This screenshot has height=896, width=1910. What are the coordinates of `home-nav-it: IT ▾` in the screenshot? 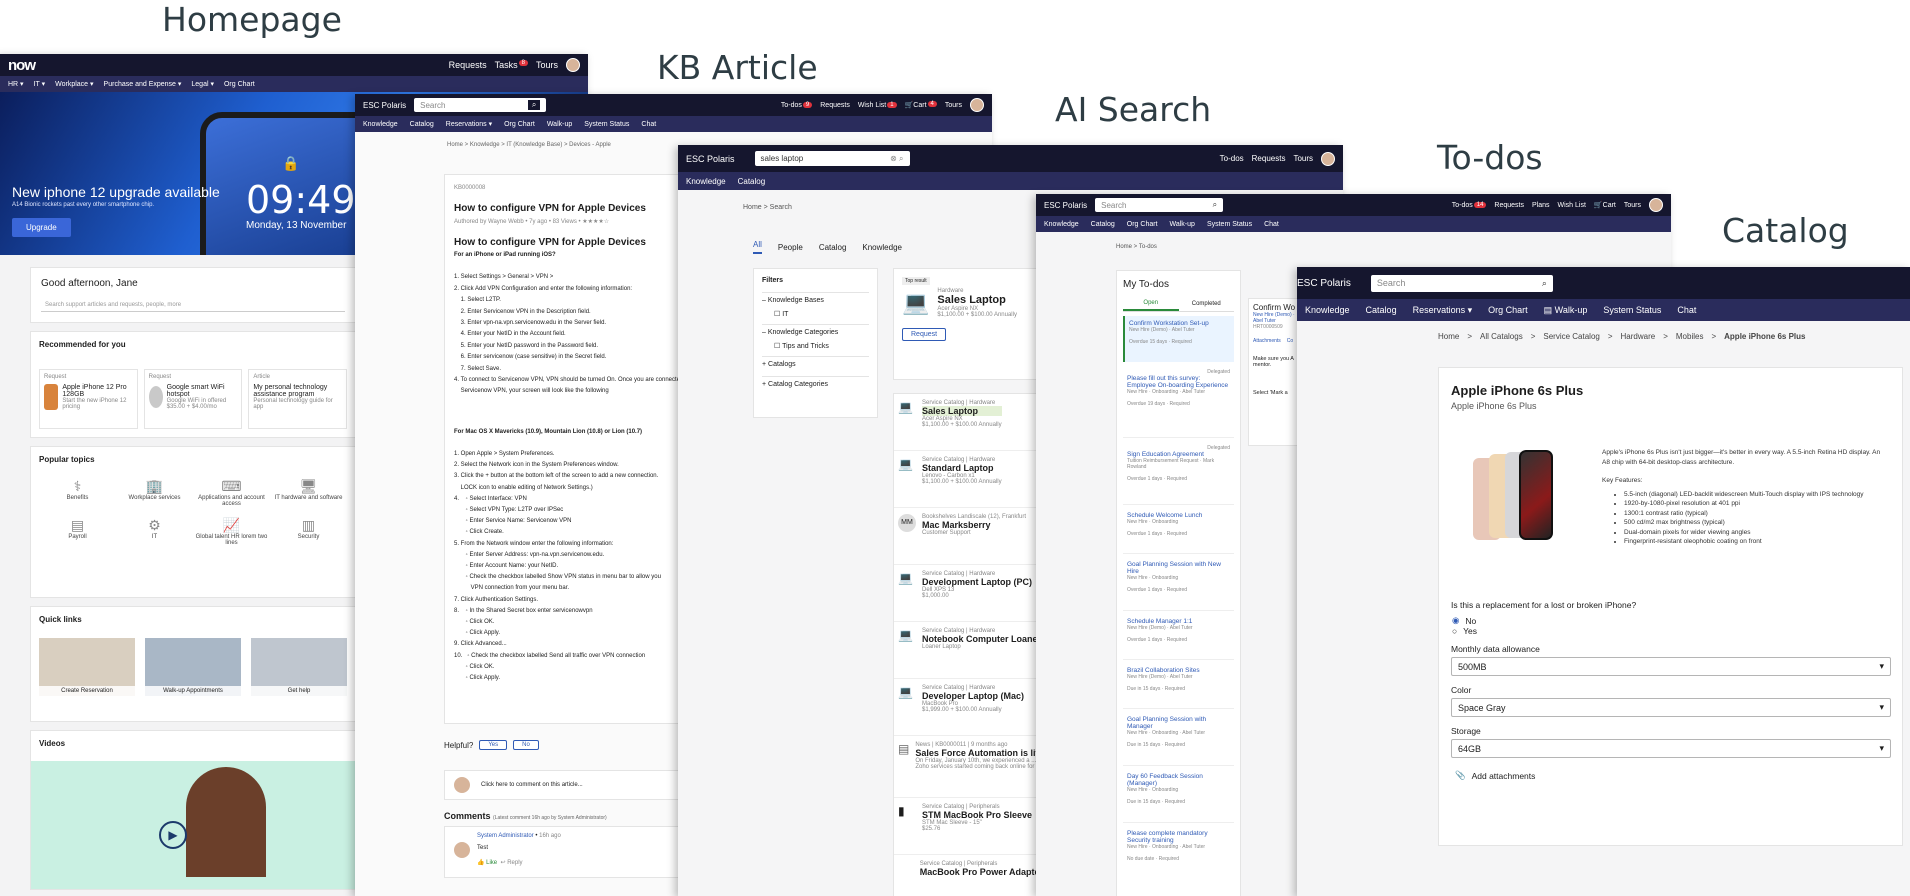 It's located at (40, 84).